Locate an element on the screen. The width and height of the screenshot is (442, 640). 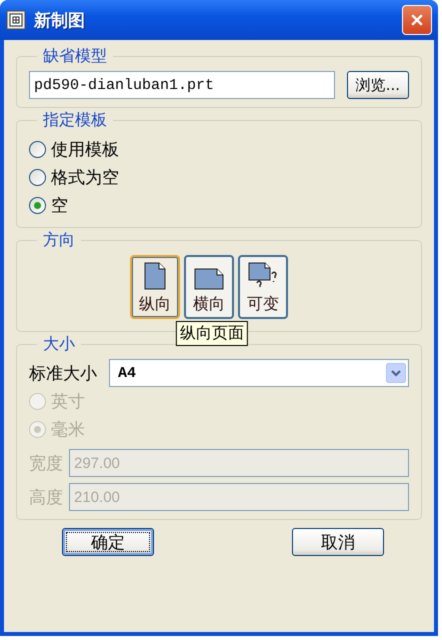
dialog-button: 取消 is located at coordinates (338, 542).